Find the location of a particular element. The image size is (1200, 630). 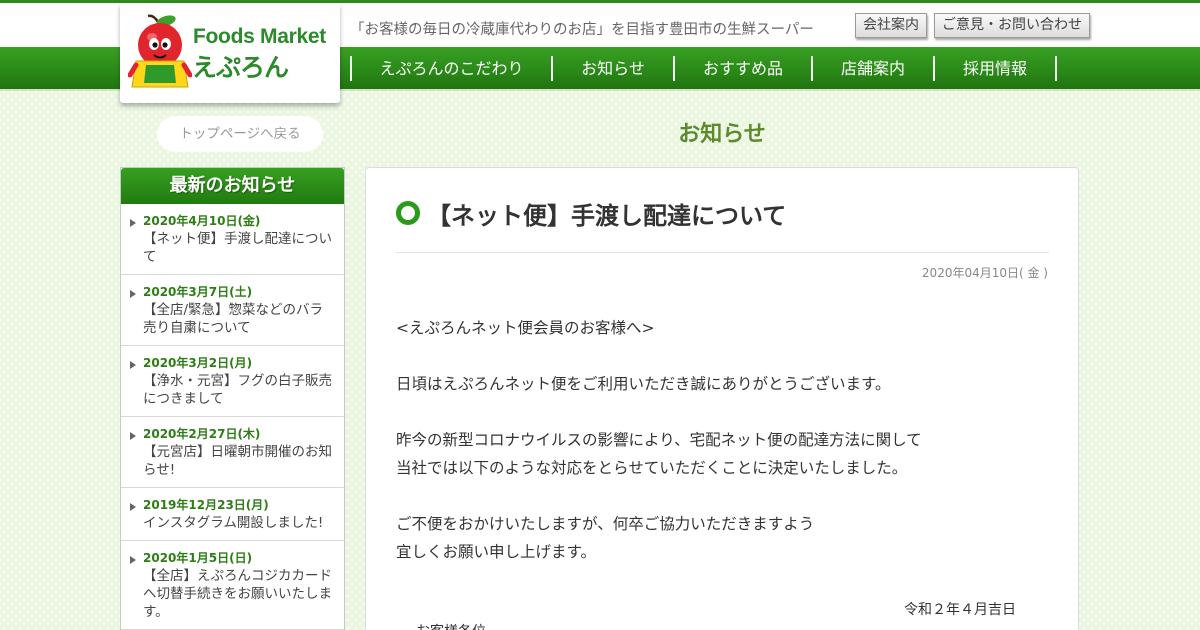

site-logo: Foods Market えぷろん is located at coordinates (230, 53).